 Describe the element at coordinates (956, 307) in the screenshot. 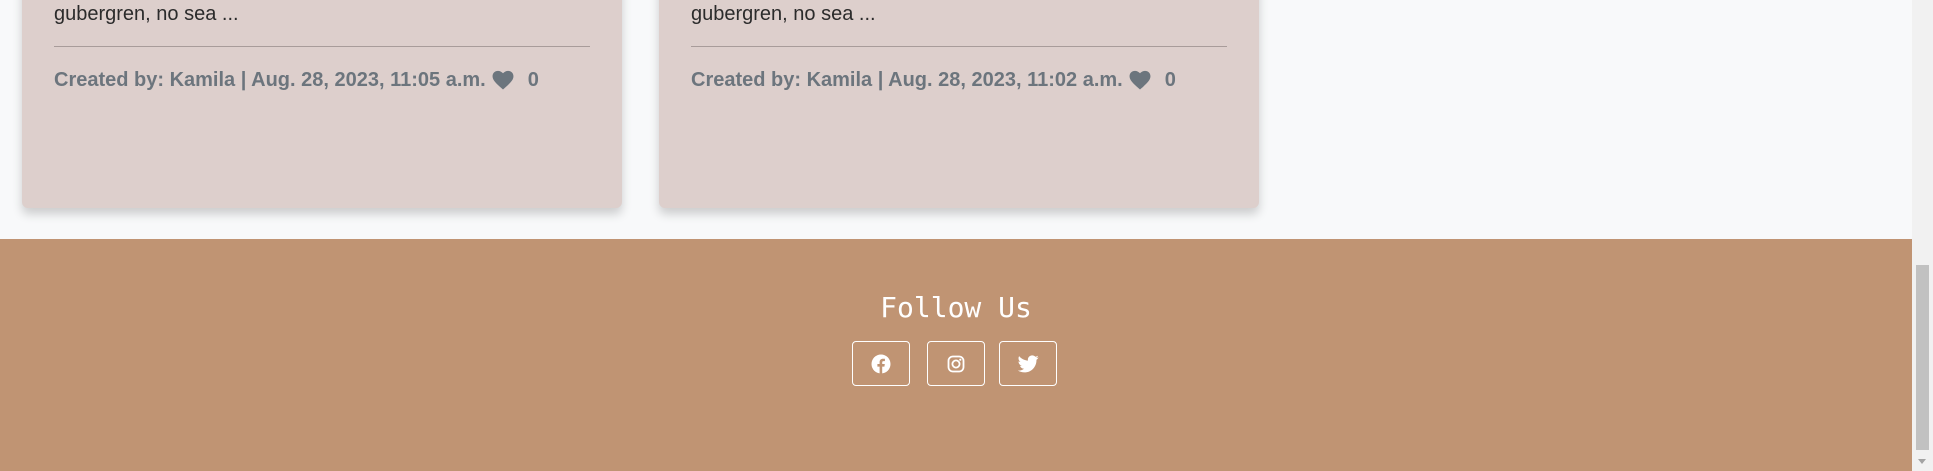

I see `footer-title: Follow Us` at that location.